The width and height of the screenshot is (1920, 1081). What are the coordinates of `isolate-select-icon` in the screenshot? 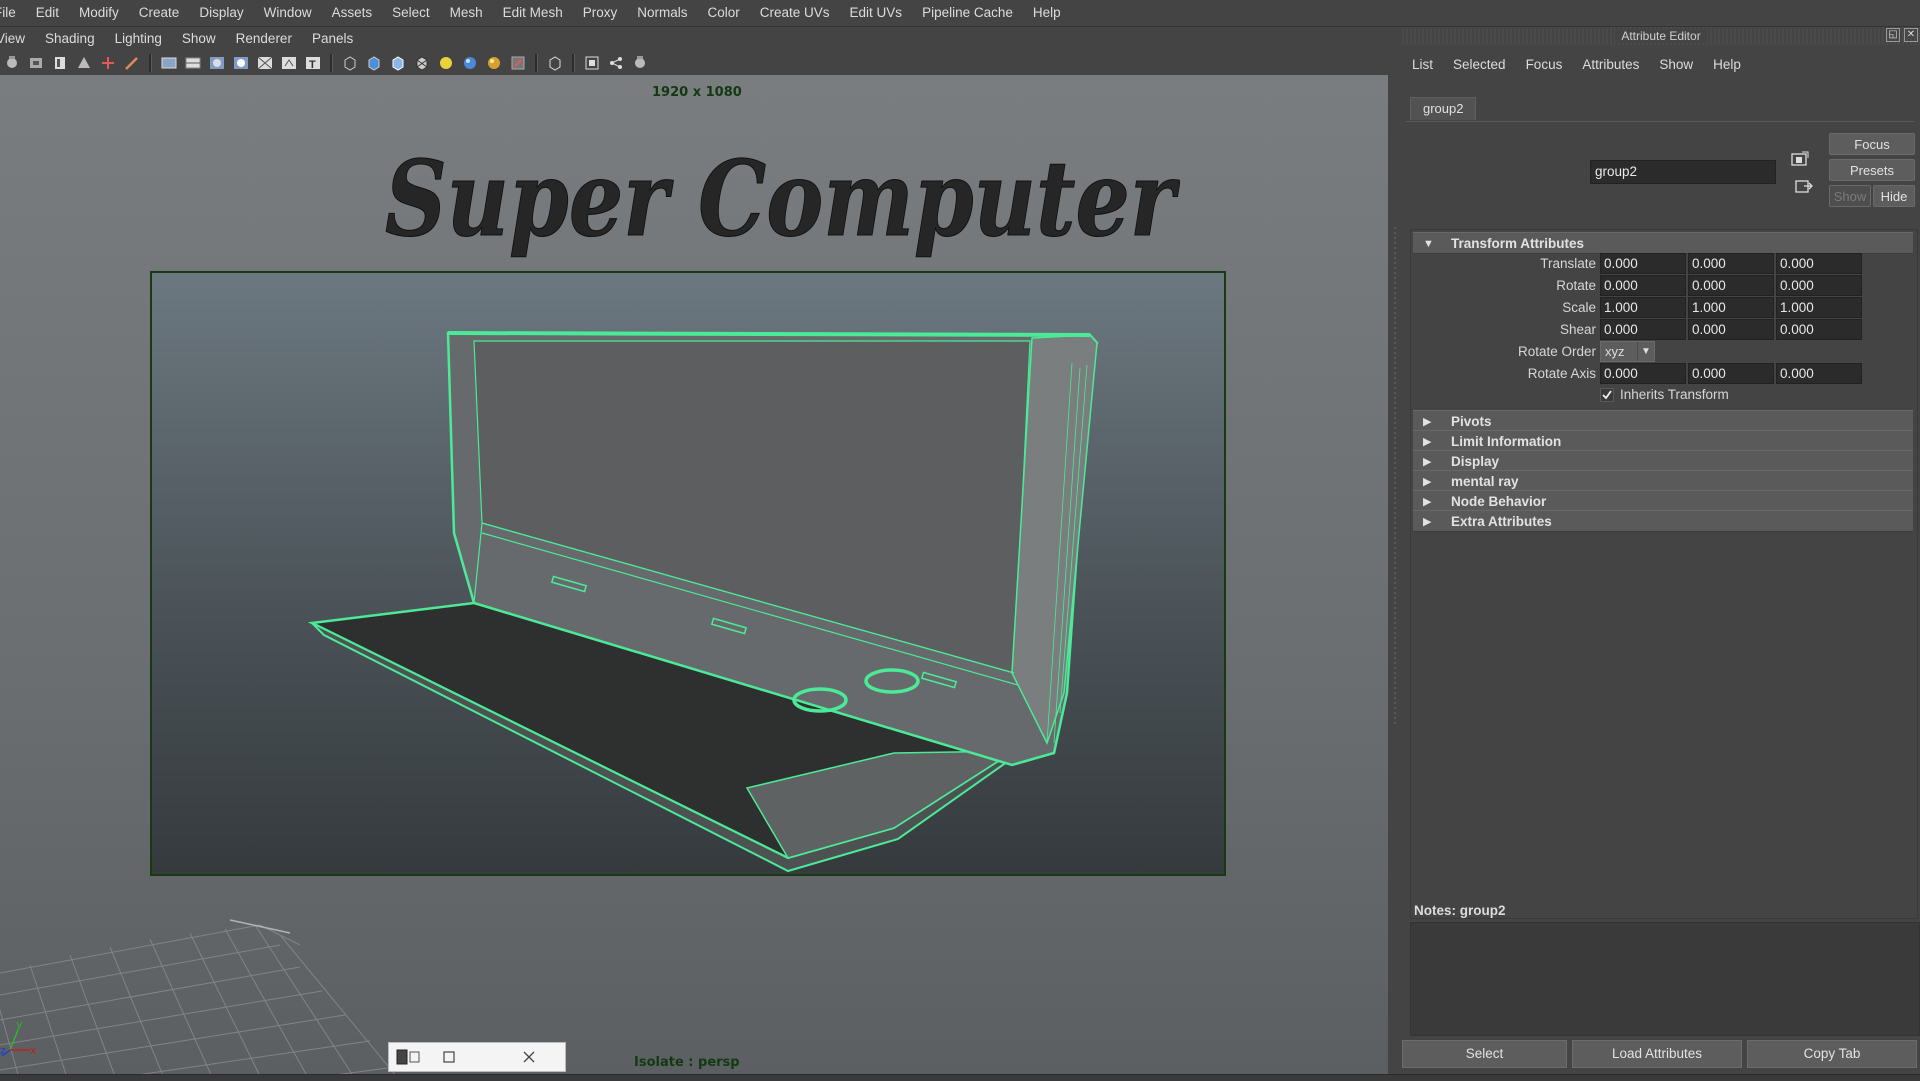 It's located at (555, 63).